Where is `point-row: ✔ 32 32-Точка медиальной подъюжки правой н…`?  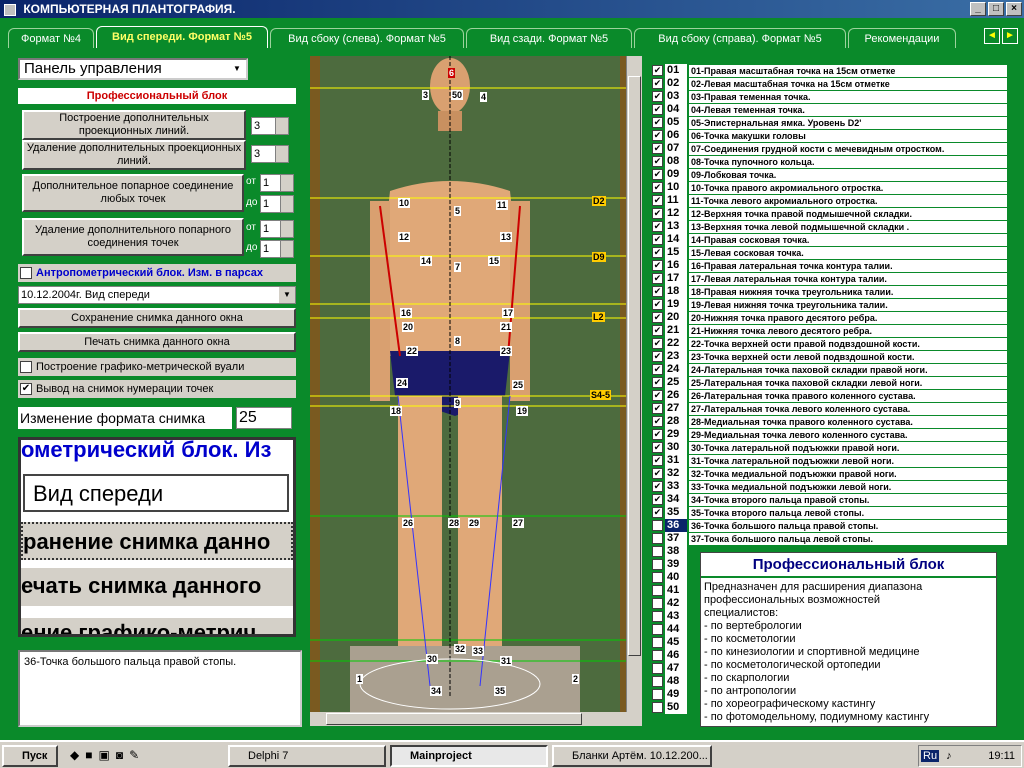 point-row: ✔ 32 32-Точка медиальной подъюжки правой н… is located at coordinates (830, 473).